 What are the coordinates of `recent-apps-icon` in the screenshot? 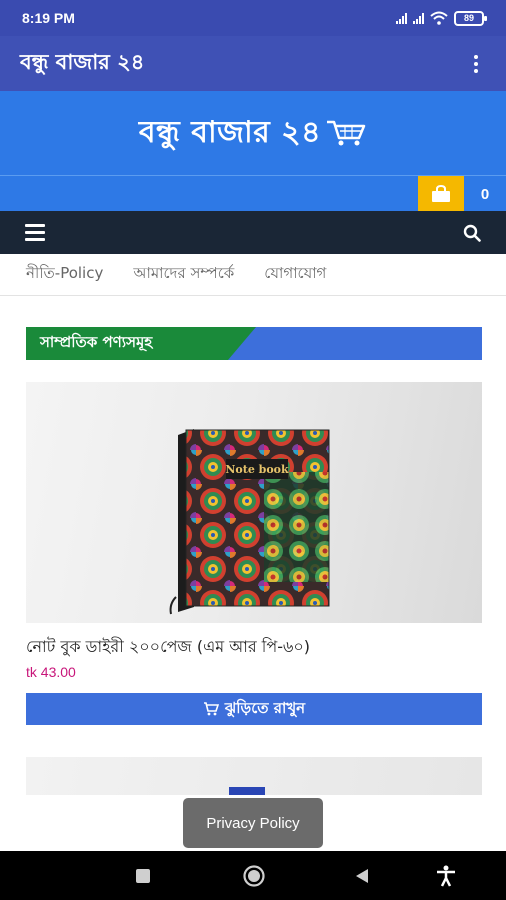 It's located at (143, 875).